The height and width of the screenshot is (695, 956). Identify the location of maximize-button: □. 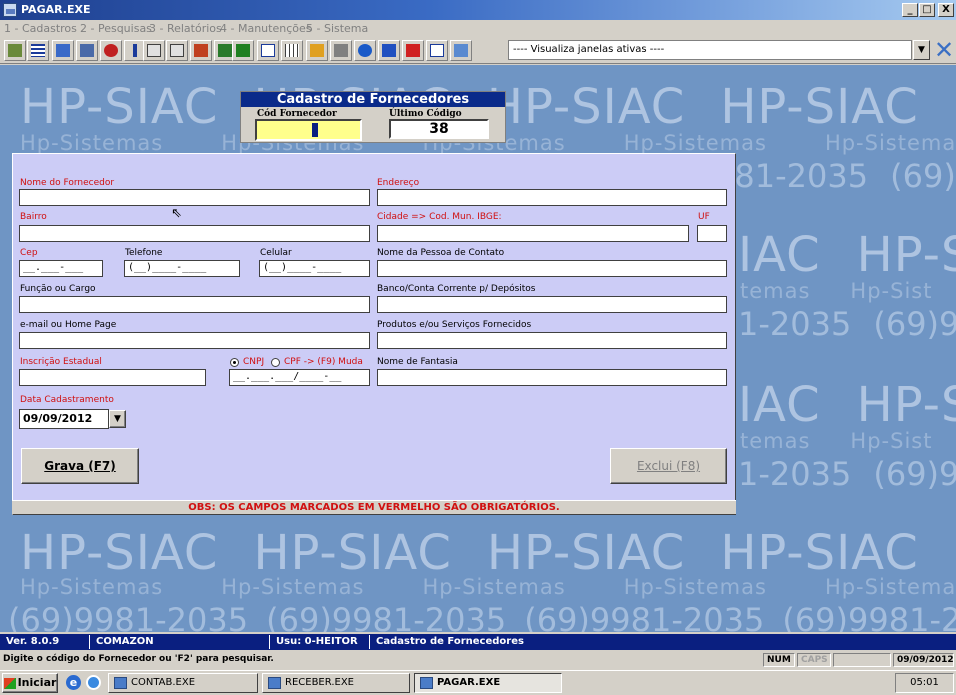
(927, 10).